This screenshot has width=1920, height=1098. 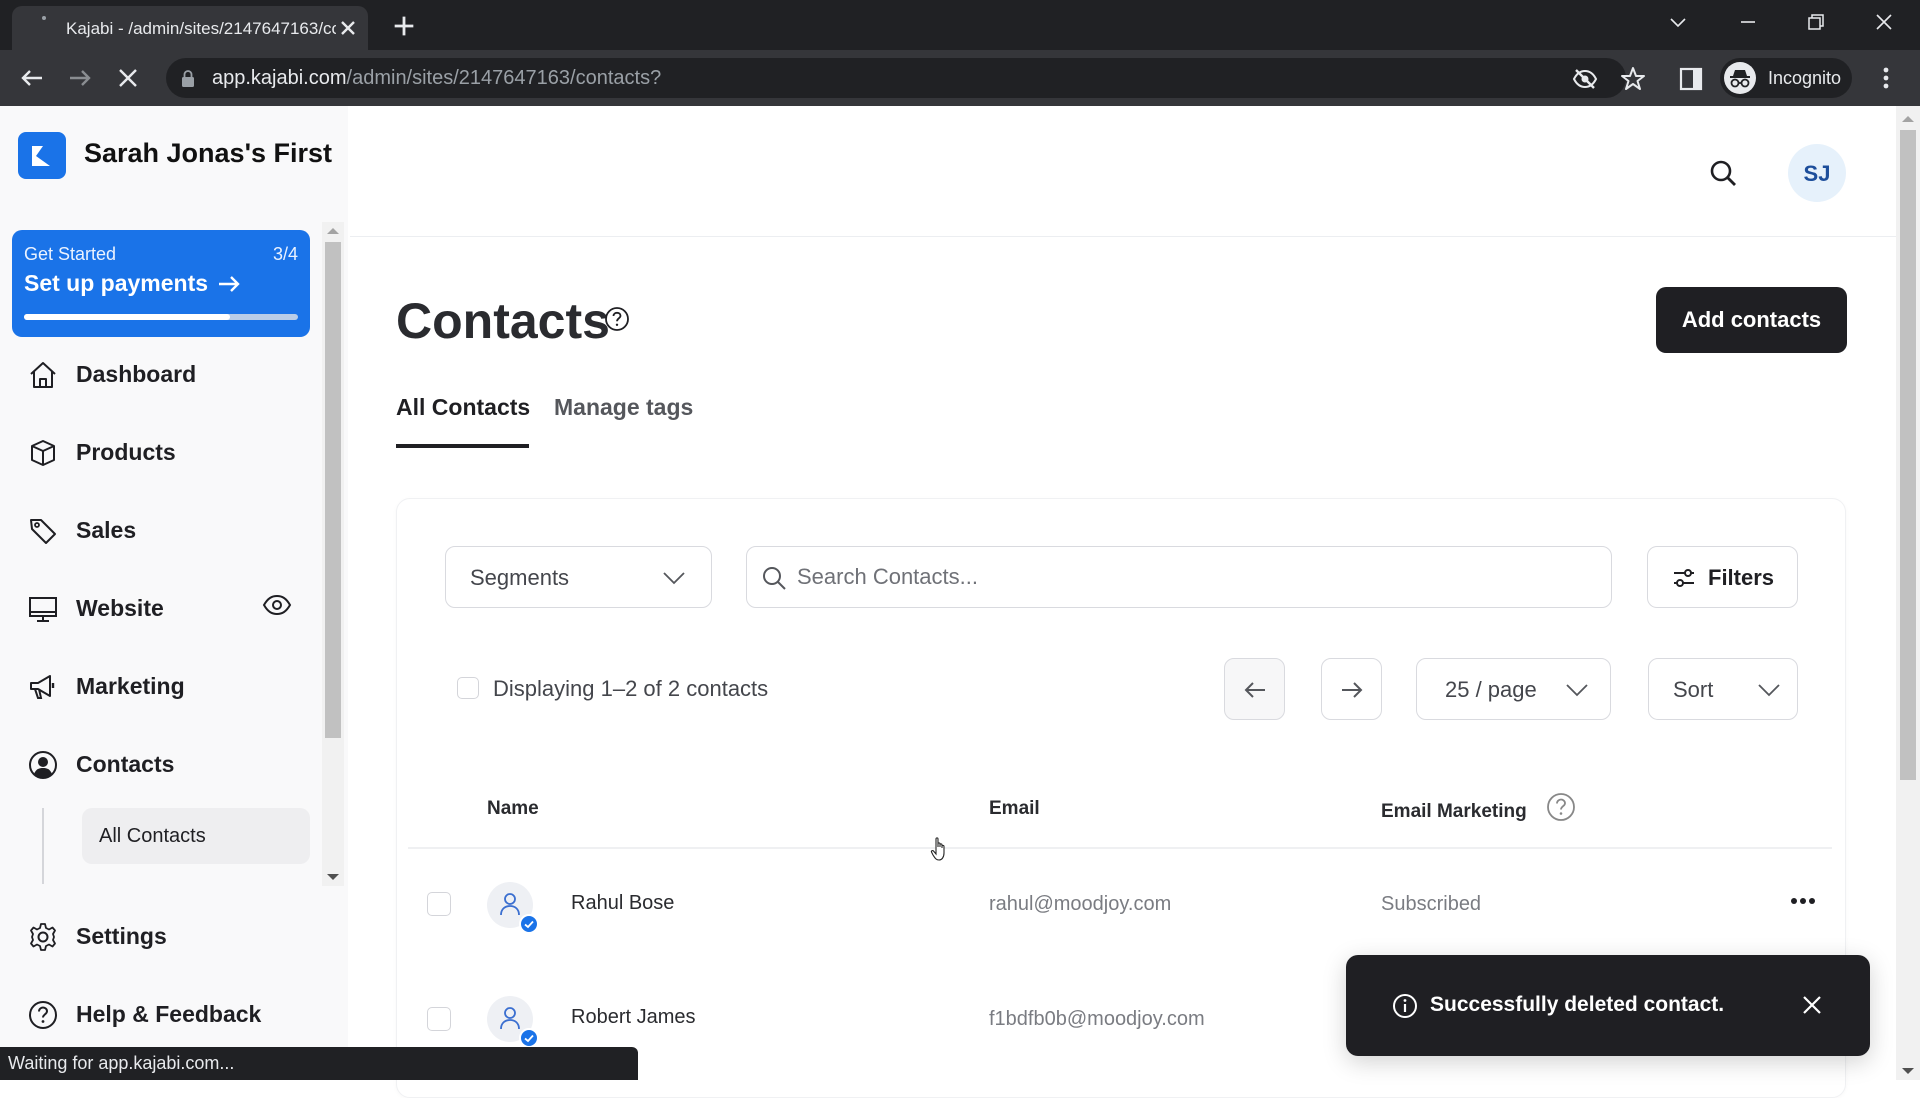 I want to click on add-contacts-button: Add contacts, so click(x=1751, y=320).